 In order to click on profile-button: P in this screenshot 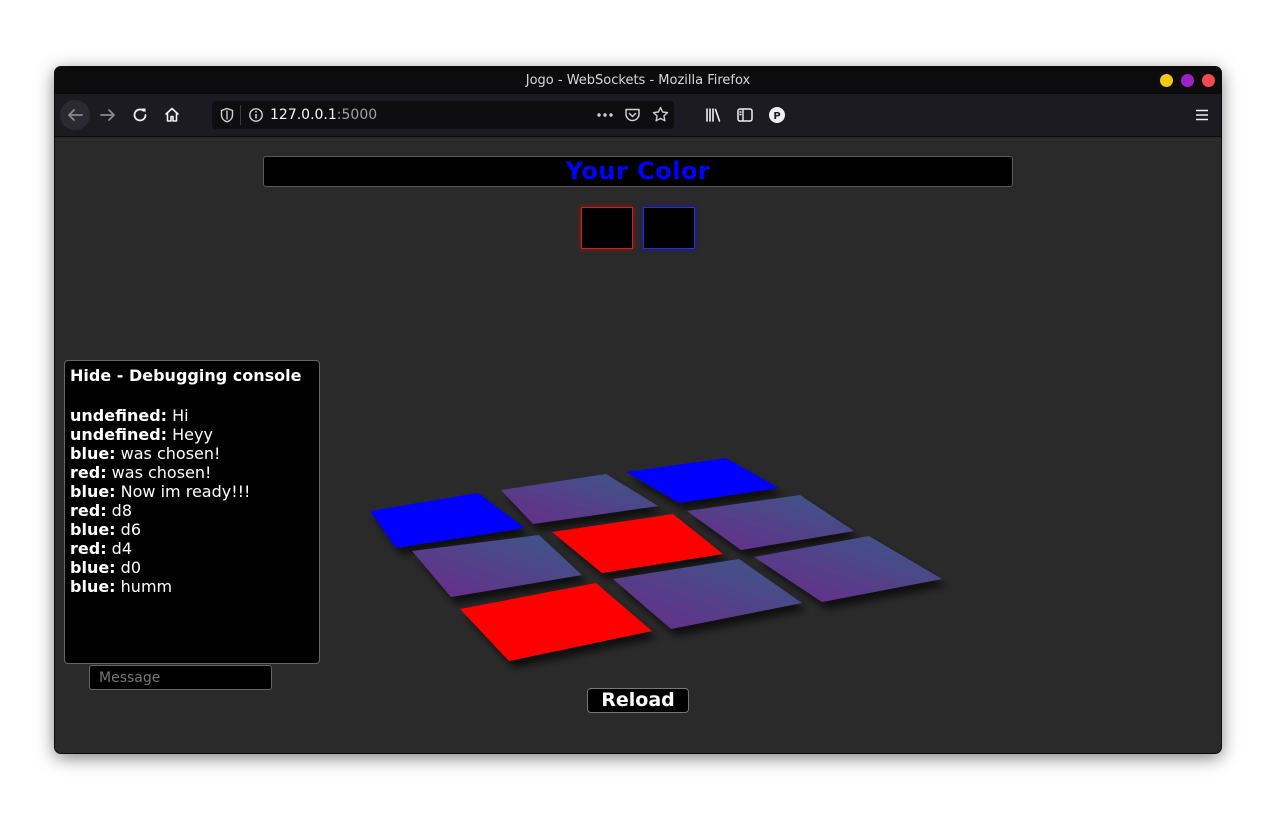, I will do `click(777, 115)`.